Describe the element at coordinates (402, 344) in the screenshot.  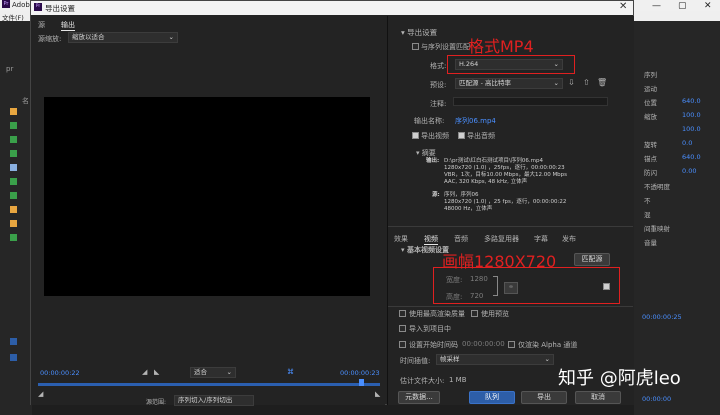
I see `set-start-tc-checkbox` at that location.